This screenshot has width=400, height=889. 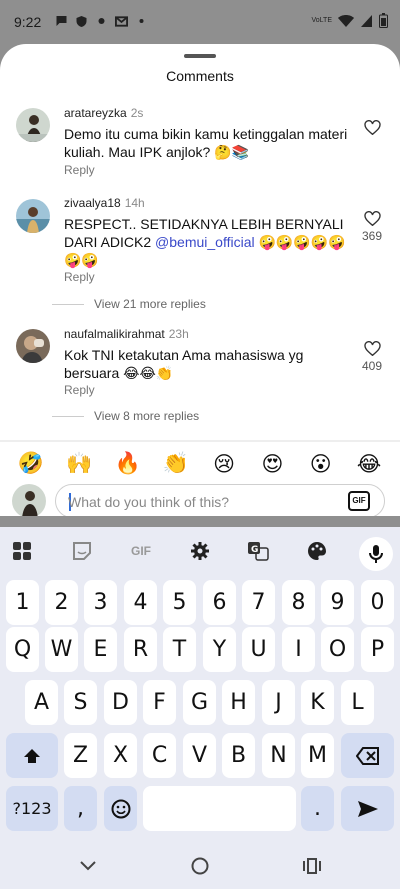 What do you see at coordinates (31, 464) in the screenshot?
I see `emoji-button: 🤣` at bounding box center [31, 464].